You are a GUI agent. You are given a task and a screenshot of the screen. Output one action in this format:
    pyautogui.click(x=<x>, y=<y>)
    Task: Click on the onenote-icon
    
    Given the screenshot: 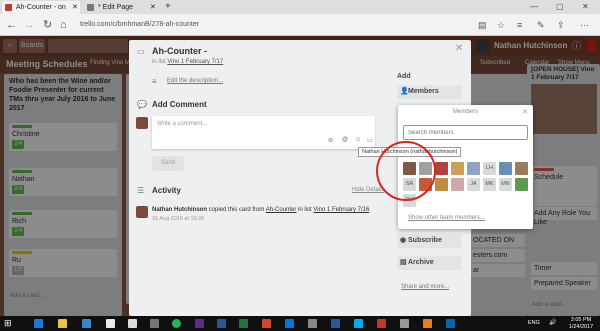 What is the action you would take?
    pyautogui.click(x=199, y=323)
    